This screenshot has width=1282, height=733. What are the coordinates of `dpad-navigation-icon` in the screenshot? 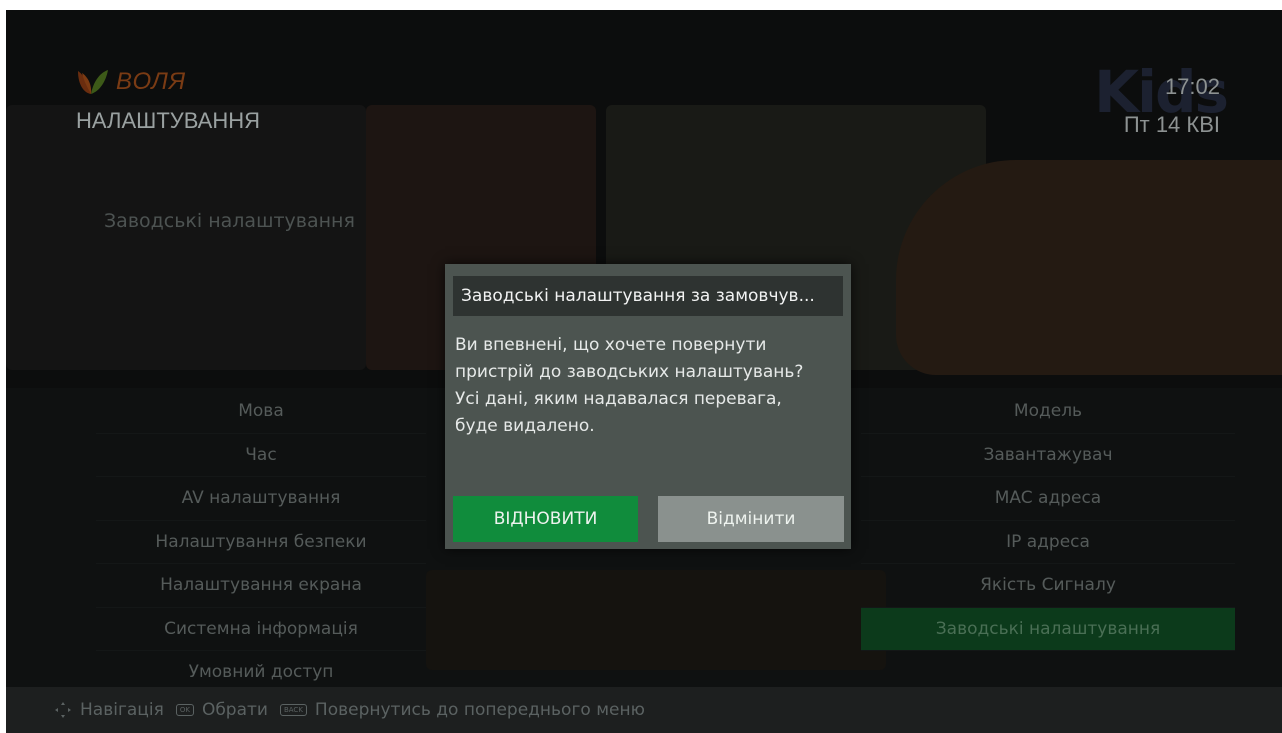 It's located at (63, 710).